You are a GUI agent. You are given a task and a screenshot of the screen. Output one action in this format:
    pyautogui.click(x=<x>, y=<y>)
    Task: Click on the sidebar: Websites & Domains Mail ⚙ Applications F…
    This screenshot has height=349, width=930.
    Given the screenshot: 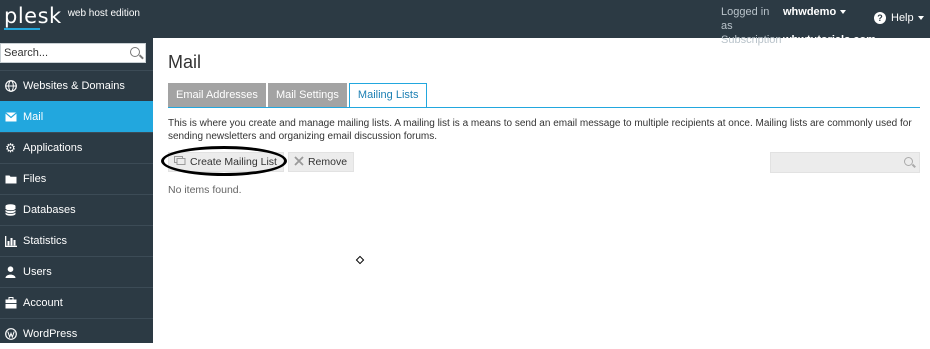 What is the action you would take?
    pyautogui.click(x=76, y=190)
    